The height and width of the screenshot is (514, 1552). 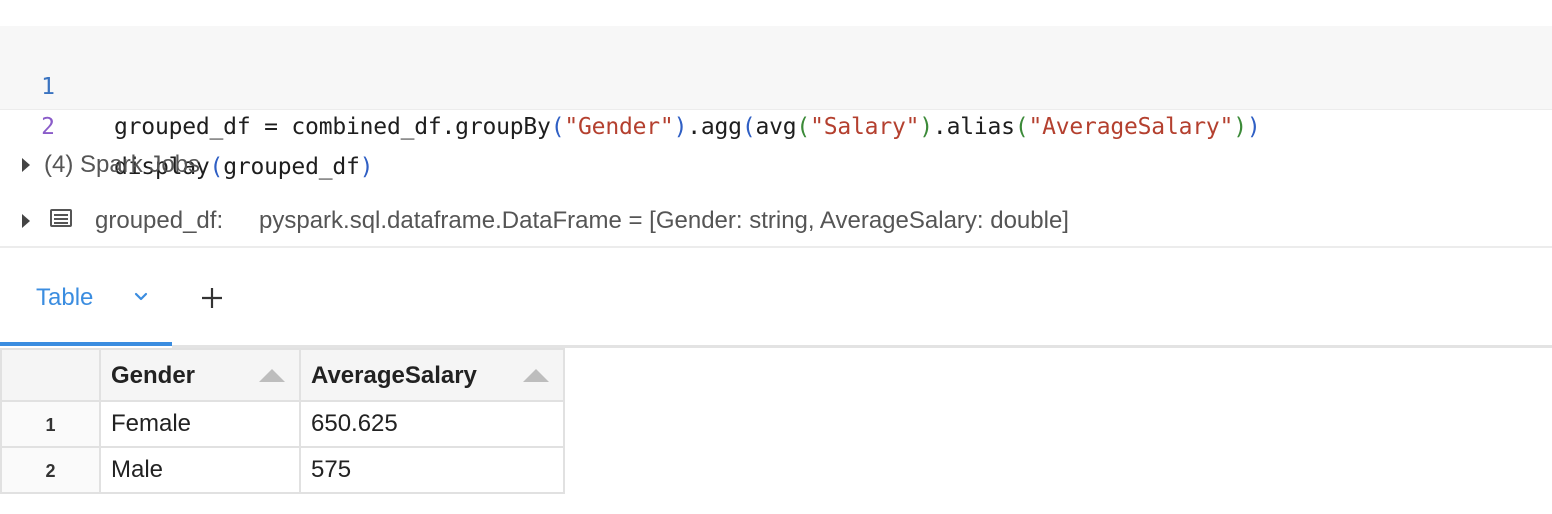 I want to click on table-header-row: Gender AverageSalary, so click(x=282, y=375).